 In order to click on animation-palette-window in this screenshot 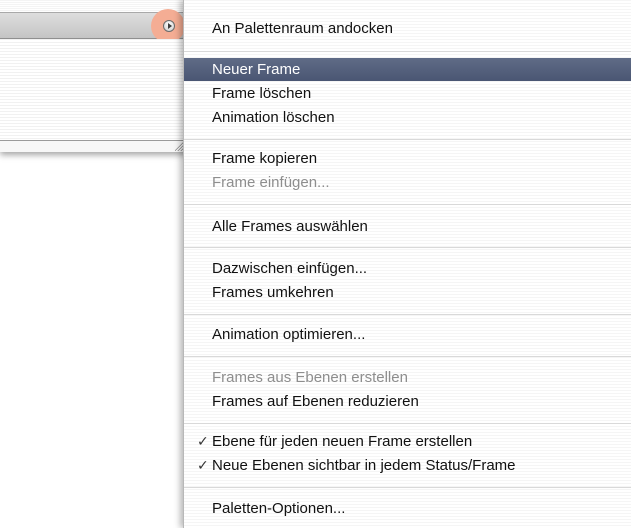, I will do `click(95, 76)`.